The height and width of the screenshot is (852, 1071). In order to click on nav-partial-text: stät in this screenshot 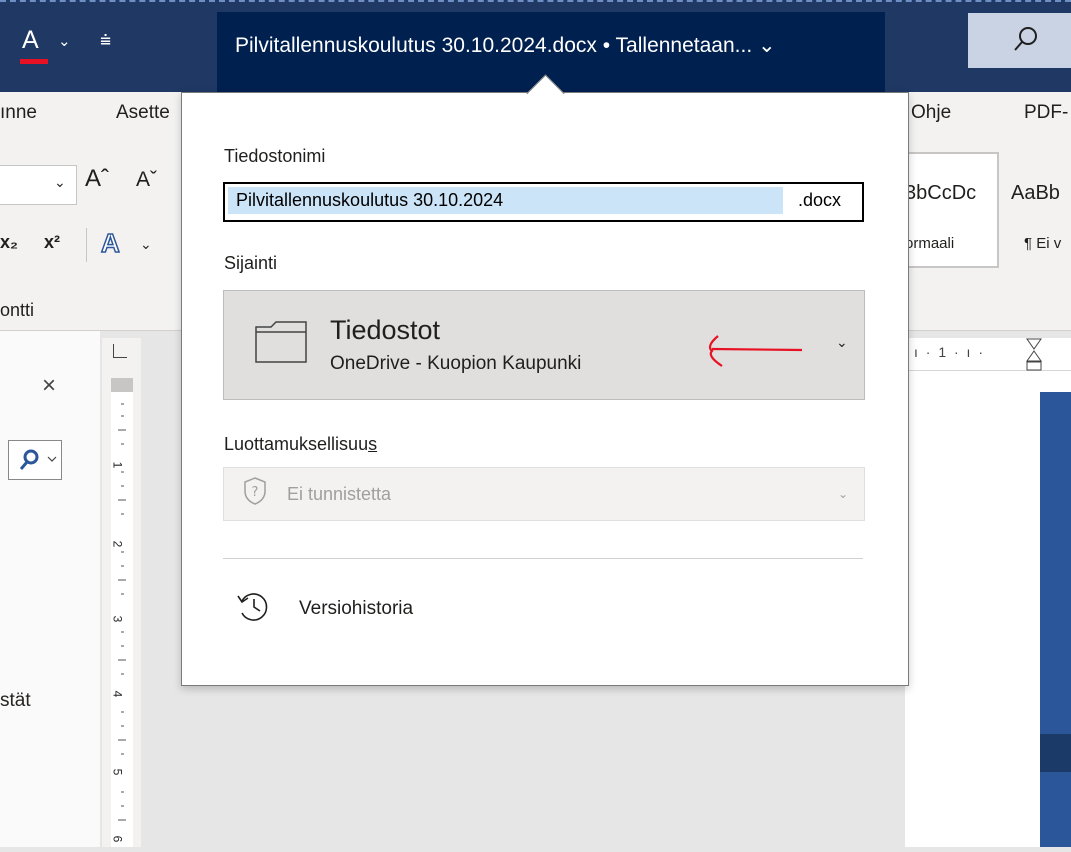, I will do `click(15, 700)`.